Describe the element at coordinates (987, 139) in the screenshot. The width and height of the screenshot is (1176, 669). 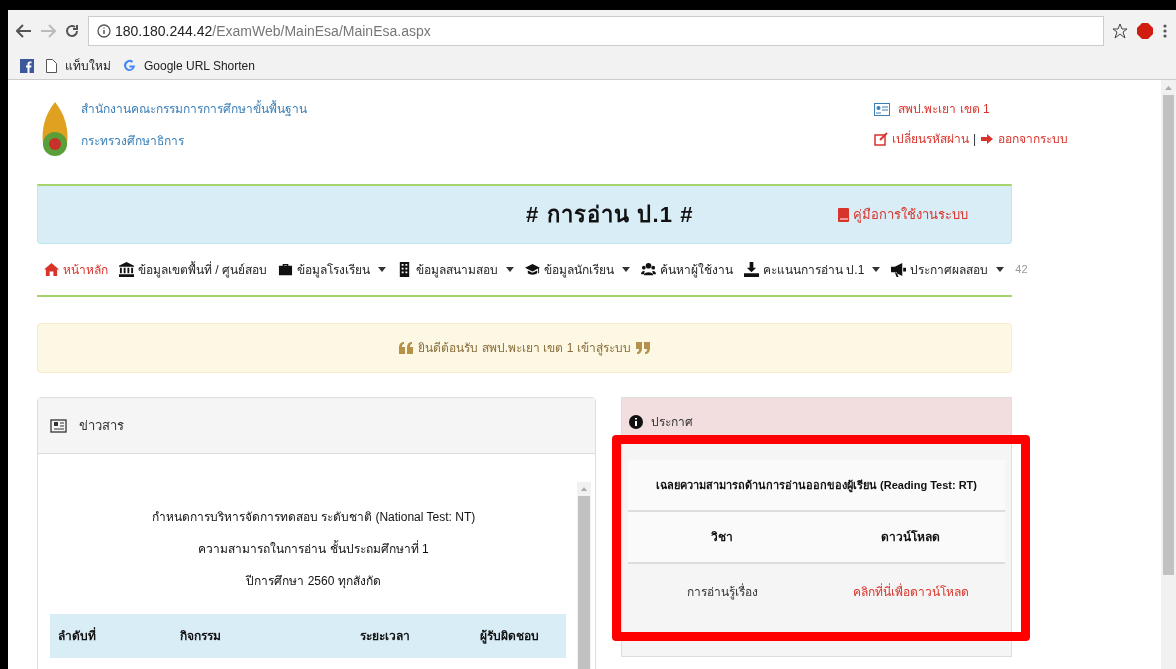
I see `sign-out-icon` at that location.